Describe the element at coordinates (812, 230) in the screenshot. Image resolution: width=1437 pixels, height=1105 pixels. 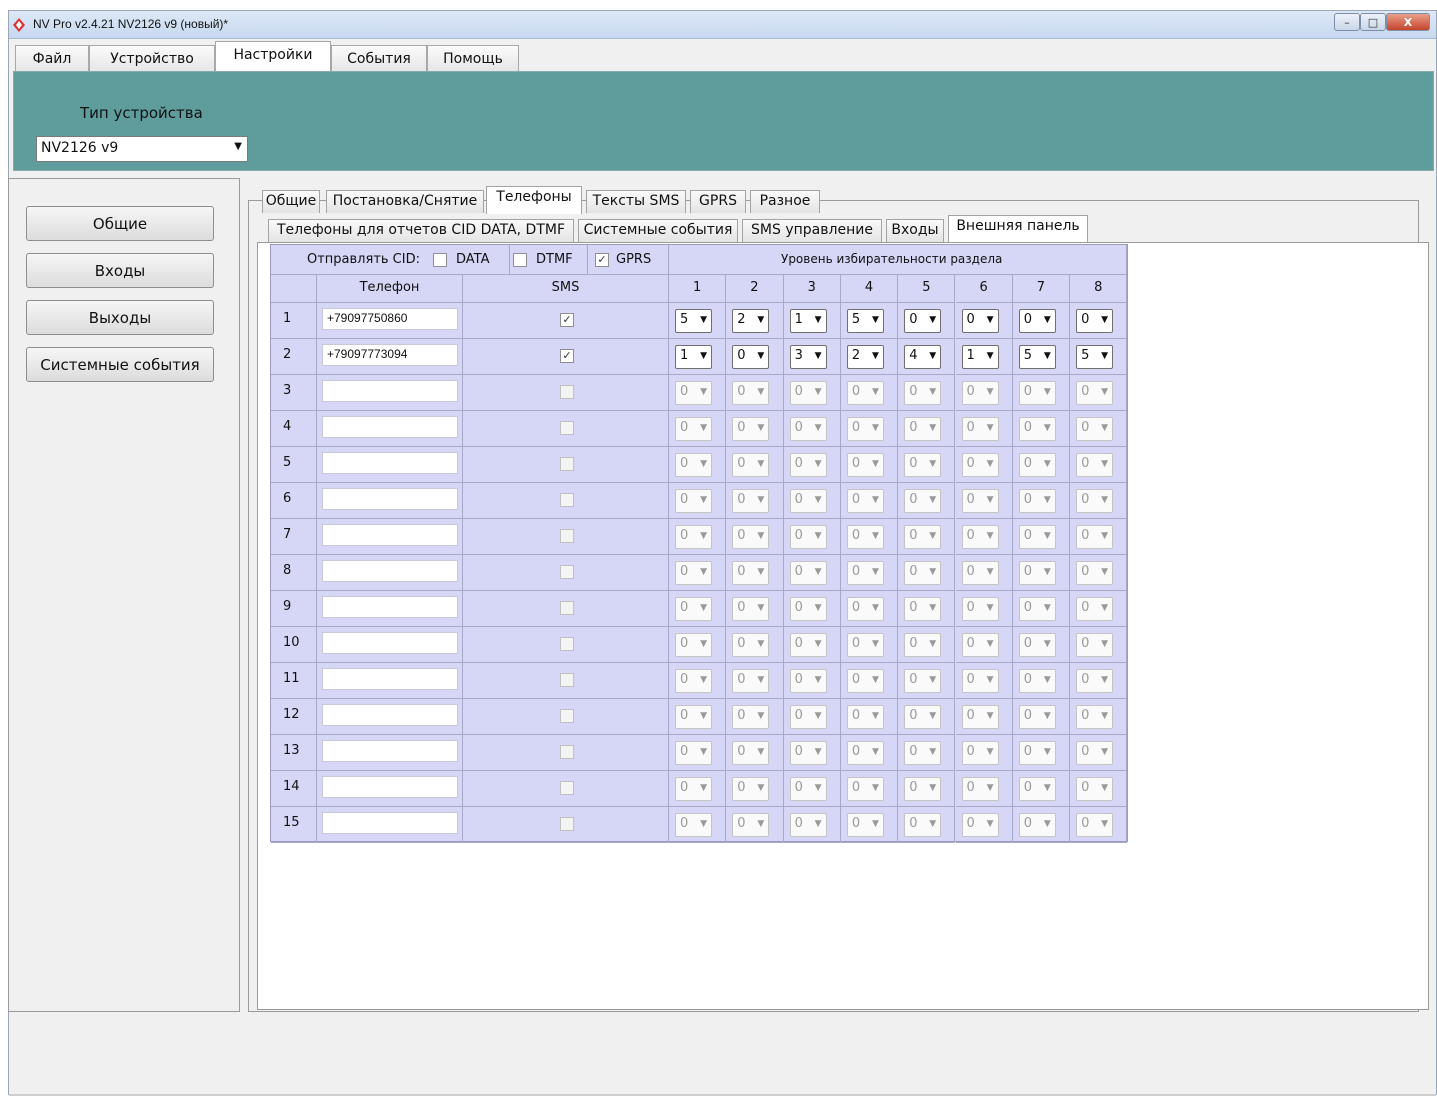
I see `tab-sms-control: SMS управление` at that location.